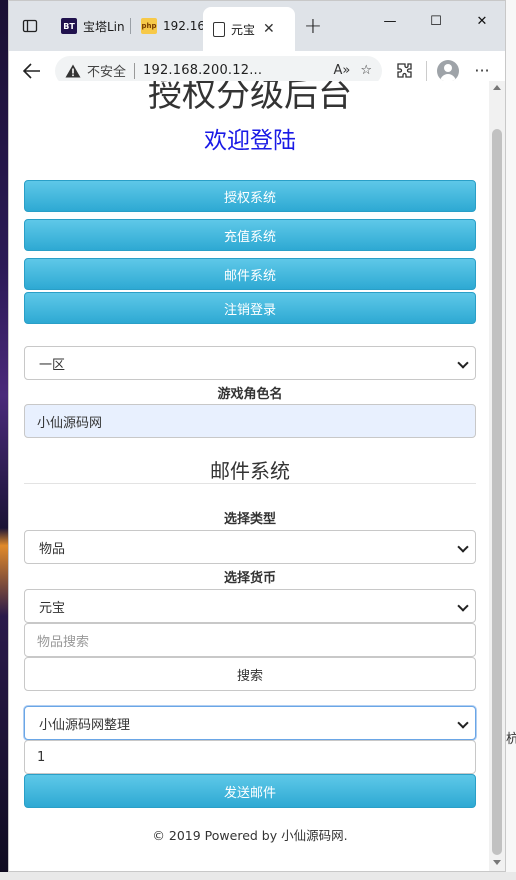  What do you see at coordinates (250, 723) in the screenshot?
I see `item-select: 小仙源码网整理` at bounding box center [250, 723].